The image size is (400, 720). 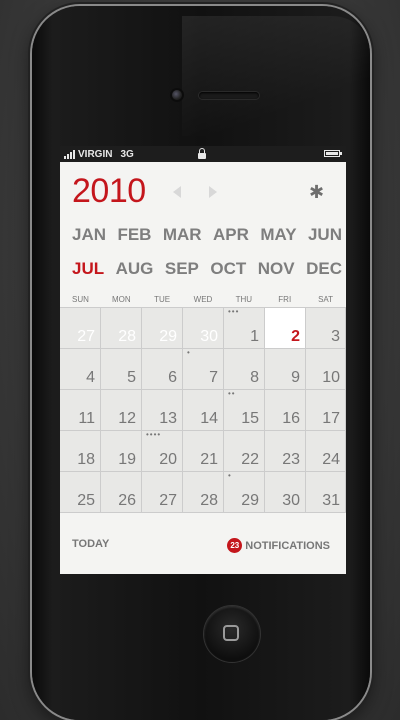 I want to click on day-cell: 17, so click(x=326, y=410).